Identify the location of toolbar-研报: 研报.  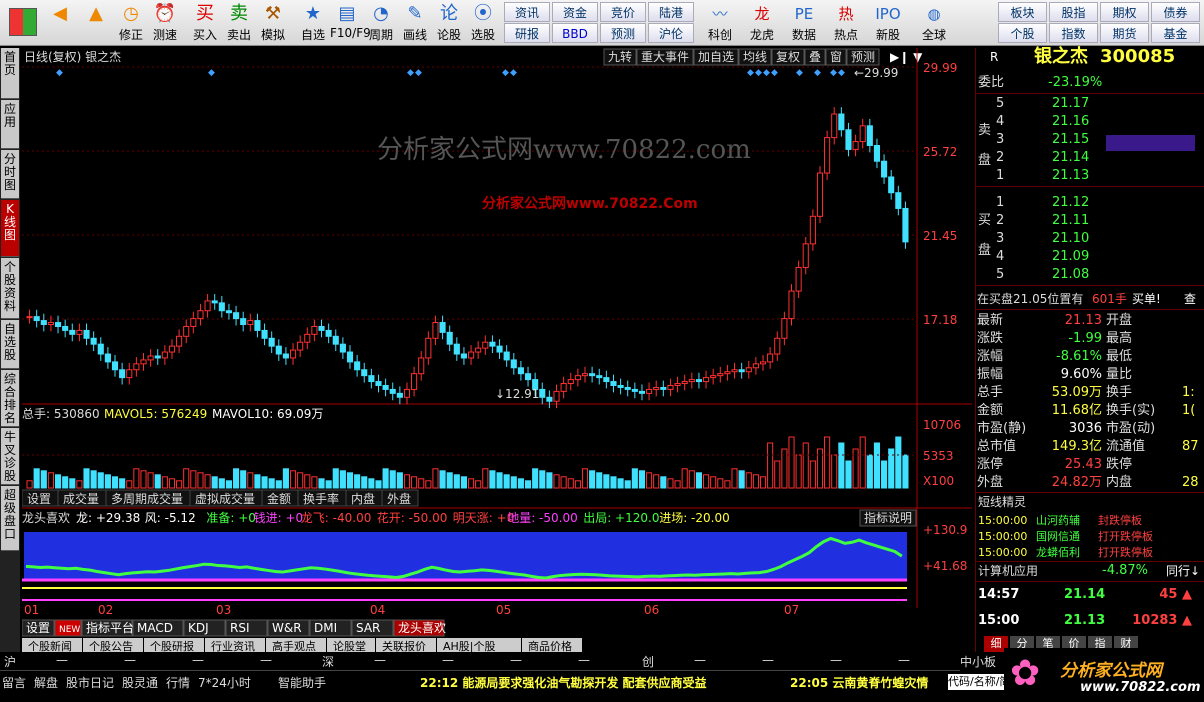
(527, 33).